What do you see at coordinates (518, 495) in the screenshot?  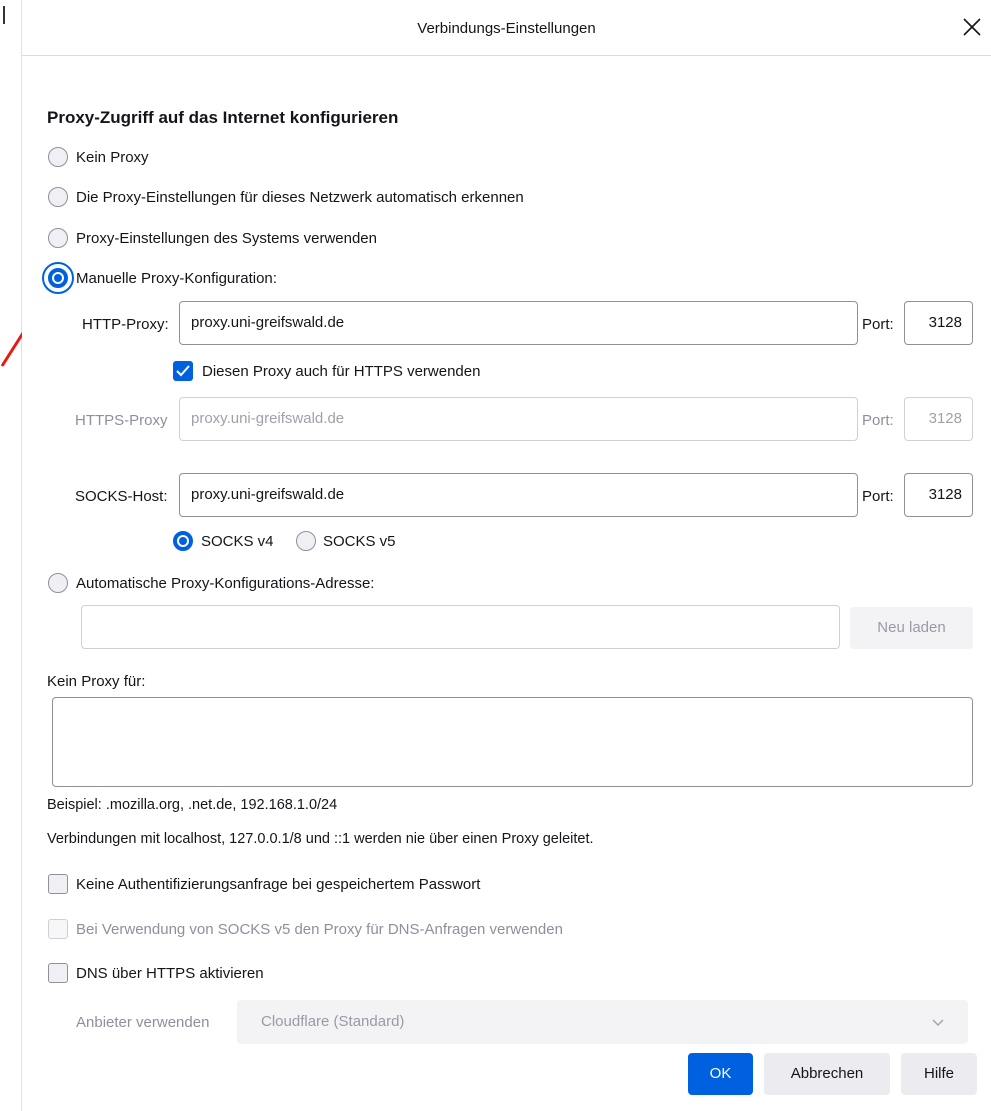 I see `socks-host-input: proxy.uni-greifswald.de` at bounding box center [518, 495].